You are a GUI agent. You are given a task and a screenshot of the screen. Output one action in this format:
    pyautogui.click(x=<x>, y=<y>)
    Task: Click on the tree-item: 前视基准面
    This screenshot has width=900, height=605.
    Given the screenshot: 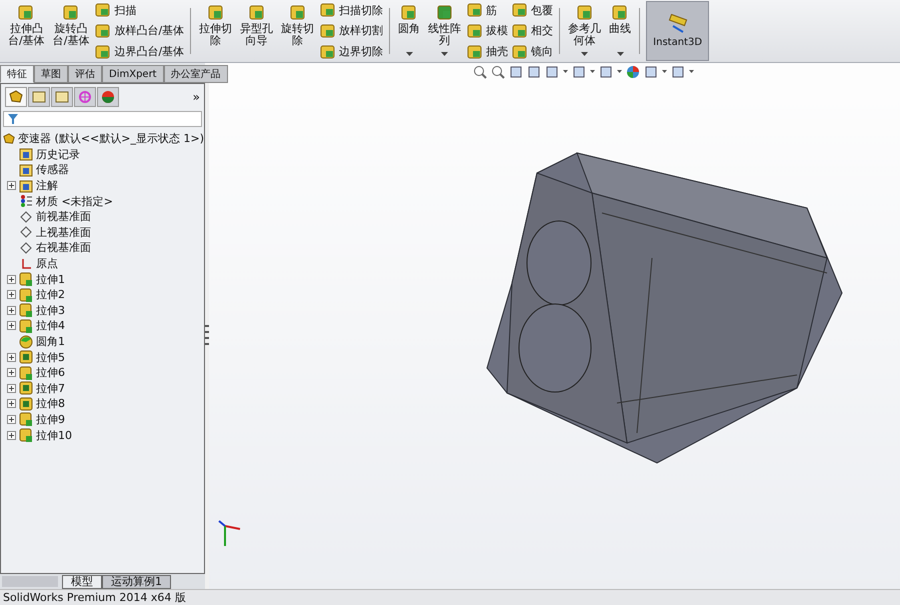 What is the action you would take?
    pyautogui.click(x=63, y=216)
    